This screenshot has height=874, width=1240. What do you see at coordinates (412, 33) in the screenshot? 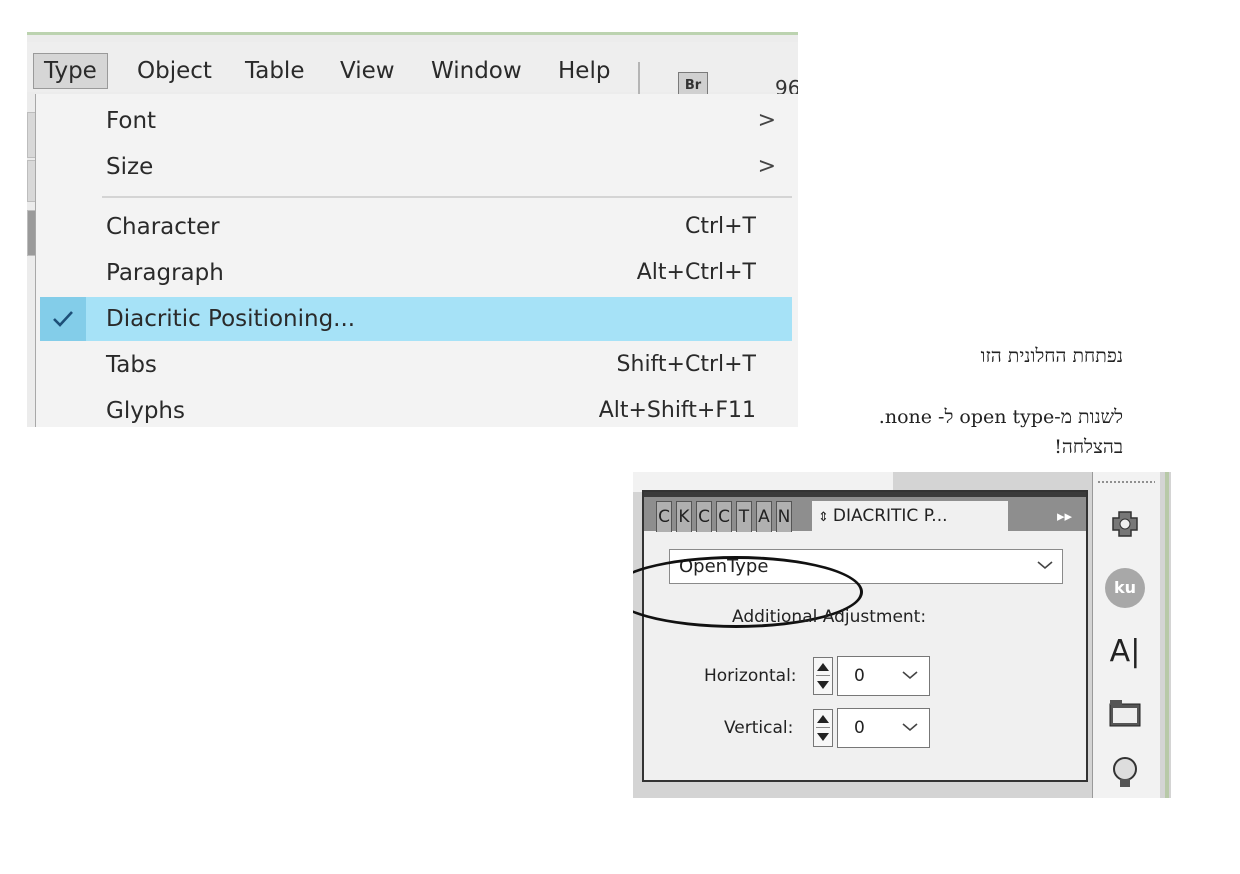
I see `window-top-border` at bounding box center [412, 33].